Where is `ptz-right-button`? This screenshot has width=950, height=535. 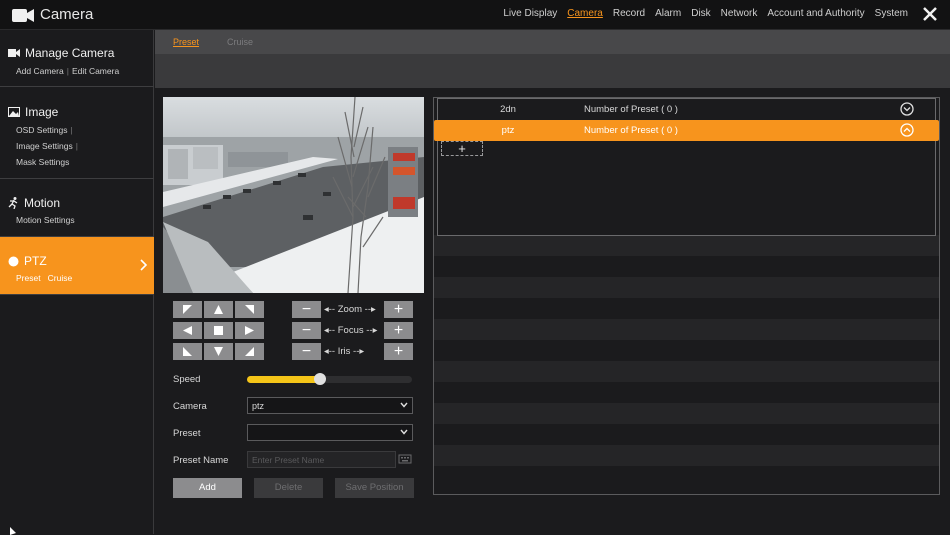 ptz-right-button is located at coordinates (249, 330).